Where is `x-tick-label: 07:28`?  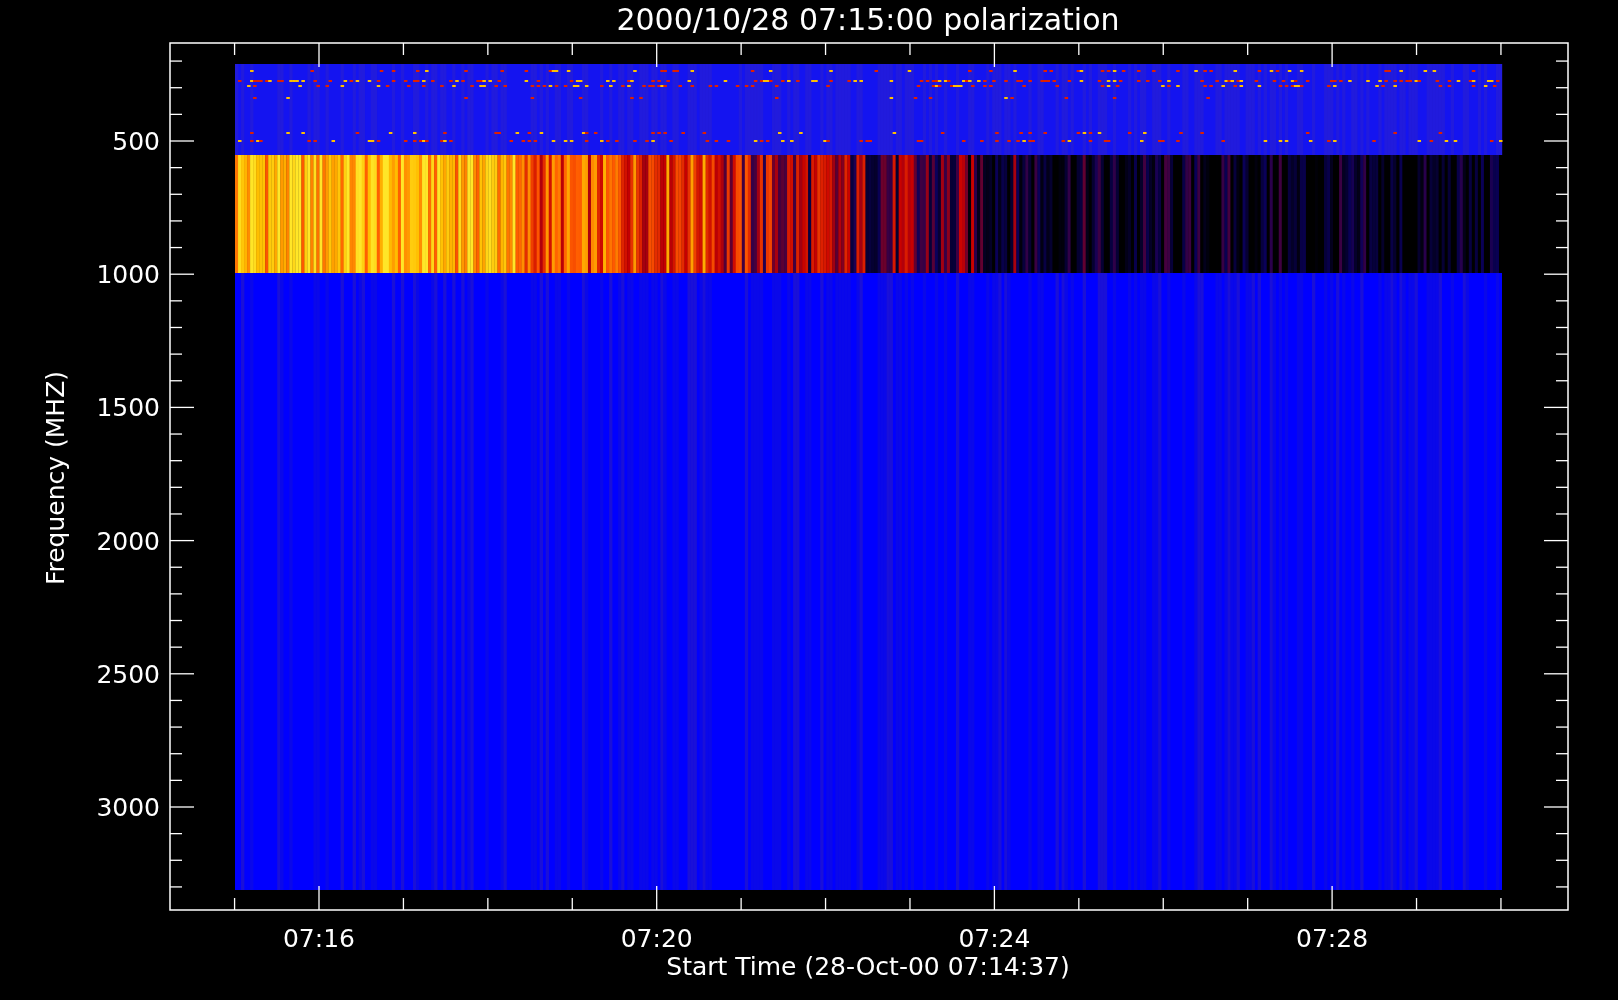
x-tick-label: 07:28 is located at coordinates (1332, 938).